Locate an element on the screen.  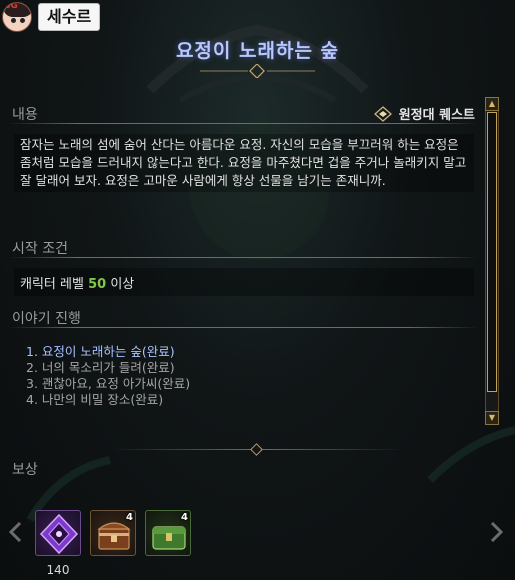
purple-crystal-icon is located at coordinates (59, 534).